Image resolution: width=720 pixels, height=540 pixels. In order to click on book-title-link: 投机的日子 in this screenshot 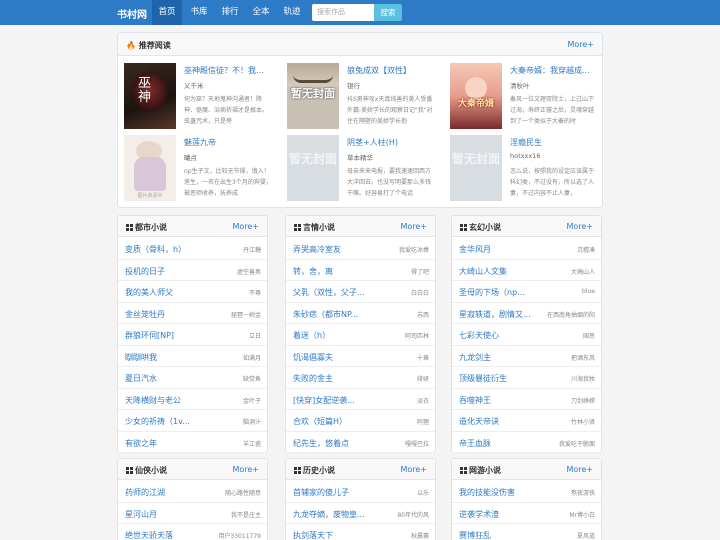, I will do `click(145, 271)`.